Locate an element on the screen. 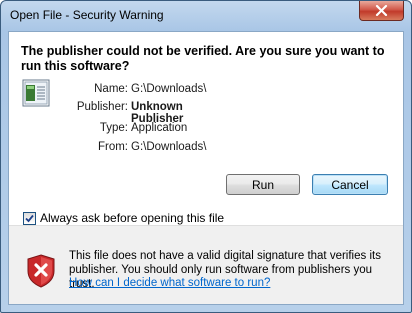 The height and width of the screenshot is (313, 412). run-button: Run is located at coordinates (263, 184).